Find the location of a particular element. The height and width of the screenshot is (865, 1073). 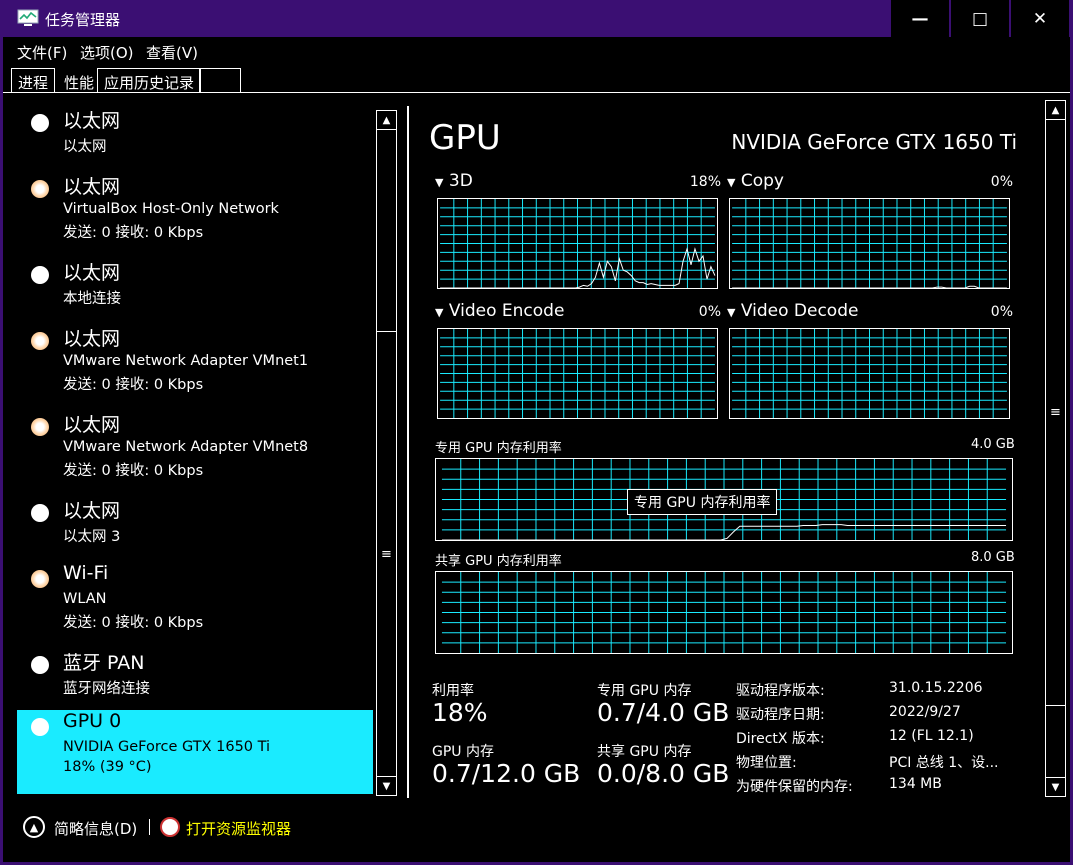

sidebar-item-subtitle: VMware Network Adapter VMnet1 is located at coordinates (186, 361).